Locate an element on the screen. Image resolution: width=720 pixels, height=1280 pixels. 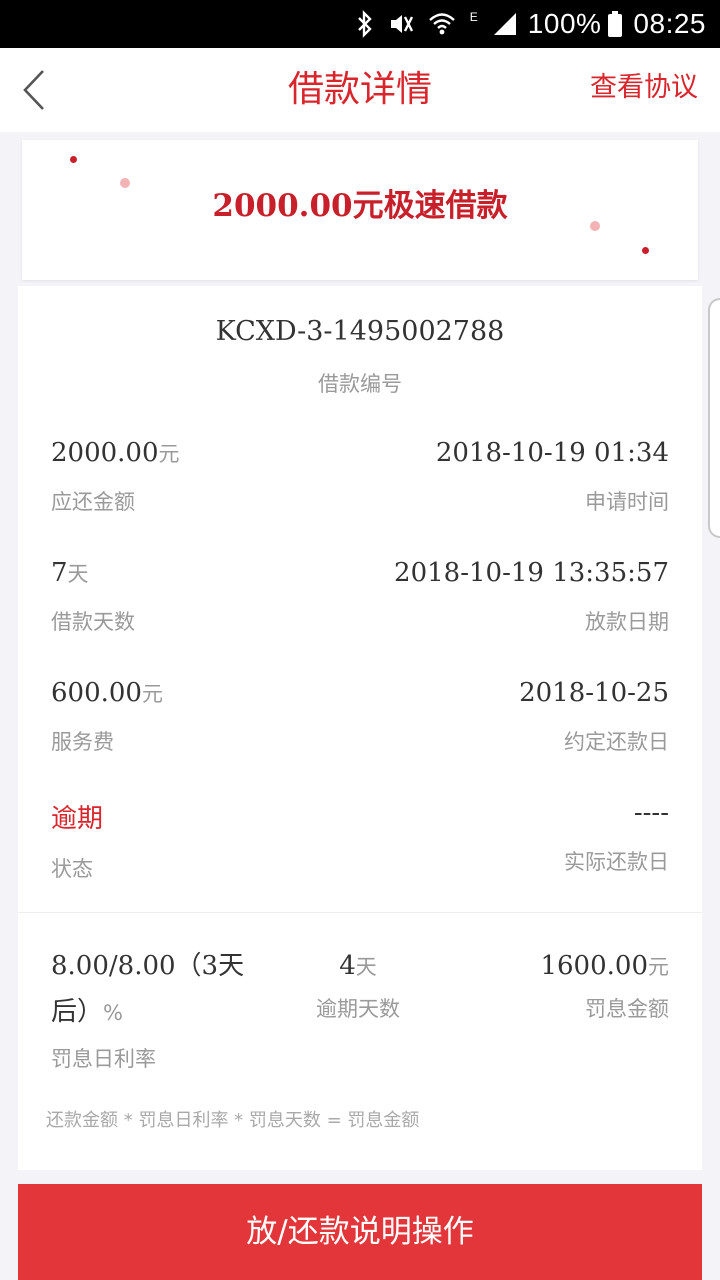
repay-instructions-button: 放/还款说明操作 is located at coordinates (360, 1232).